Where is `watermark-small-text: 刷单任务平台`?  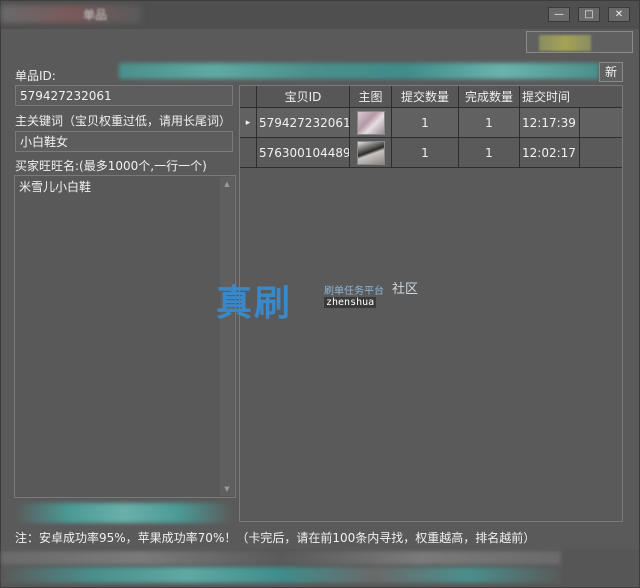
watermark-small-text: 刷单任务平台 is located at coordinates (354, 291).